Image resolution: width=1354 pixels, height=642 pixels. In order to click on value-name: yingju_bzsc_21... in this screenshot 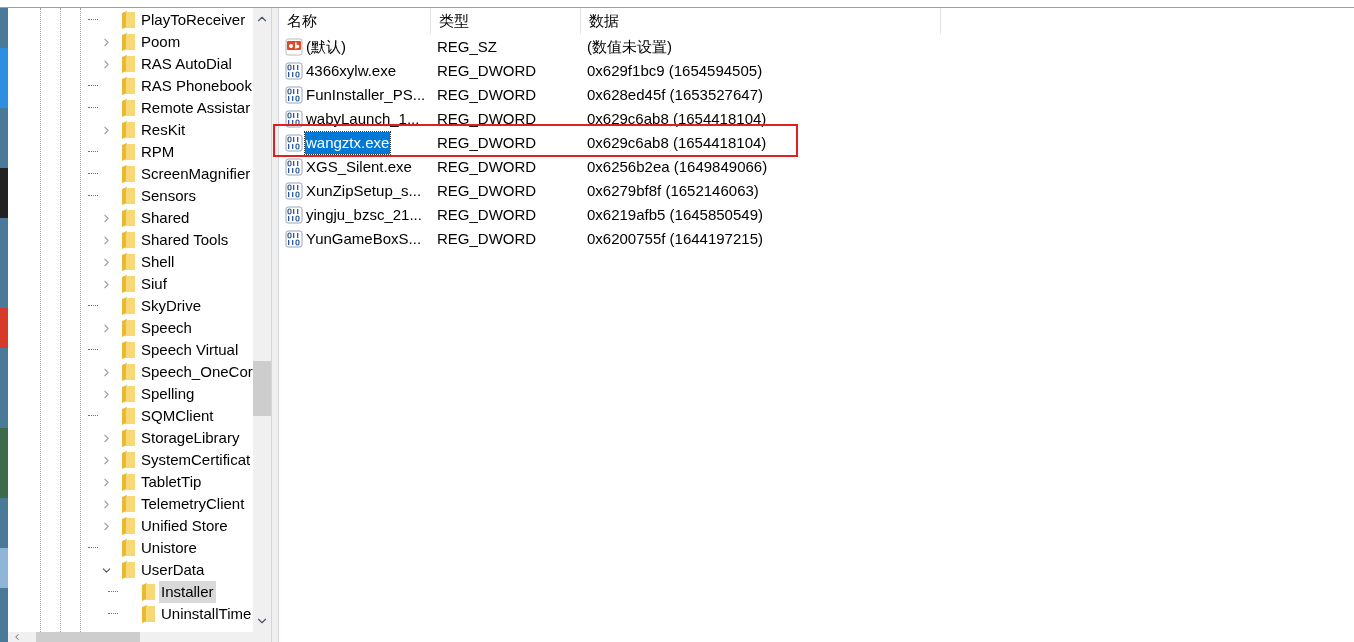, I will do `click(364, 215)`.